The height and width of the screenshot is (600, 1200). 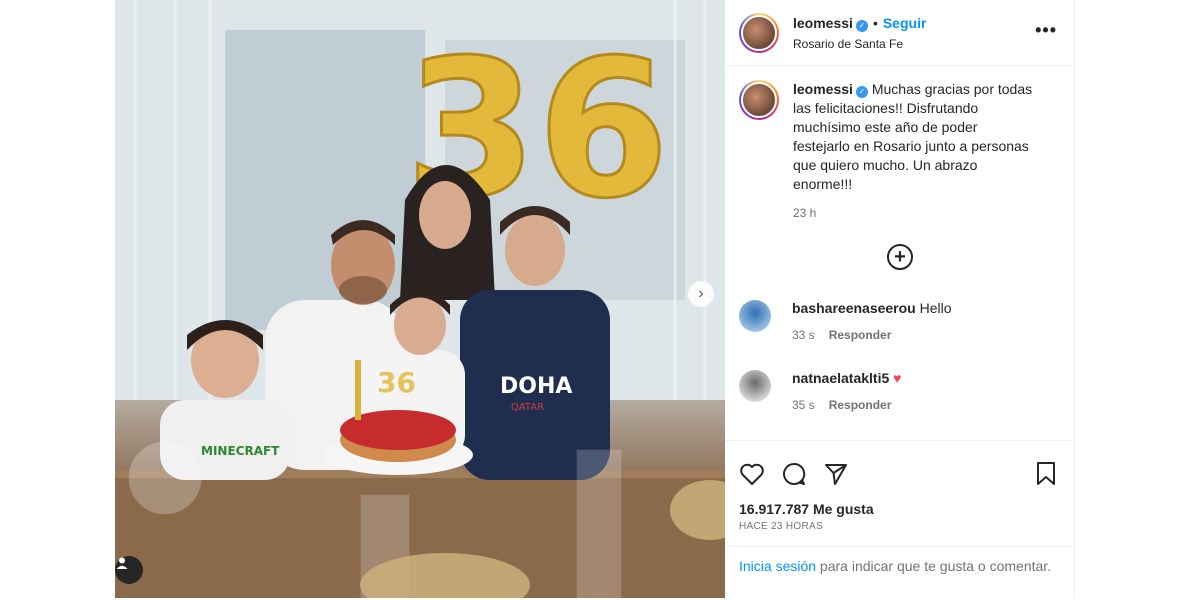 I want to click on follow-button: Seguir, so click(x=905, y=23).